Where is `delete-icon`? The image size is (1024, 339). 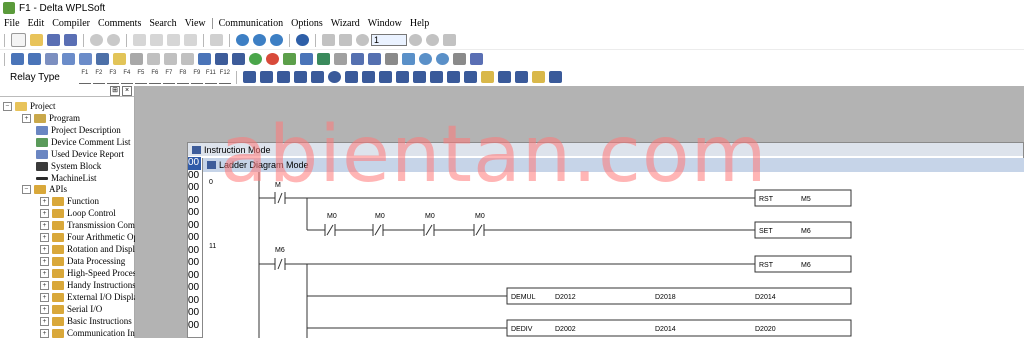 delete-icon is located at coordinates (190, 40).